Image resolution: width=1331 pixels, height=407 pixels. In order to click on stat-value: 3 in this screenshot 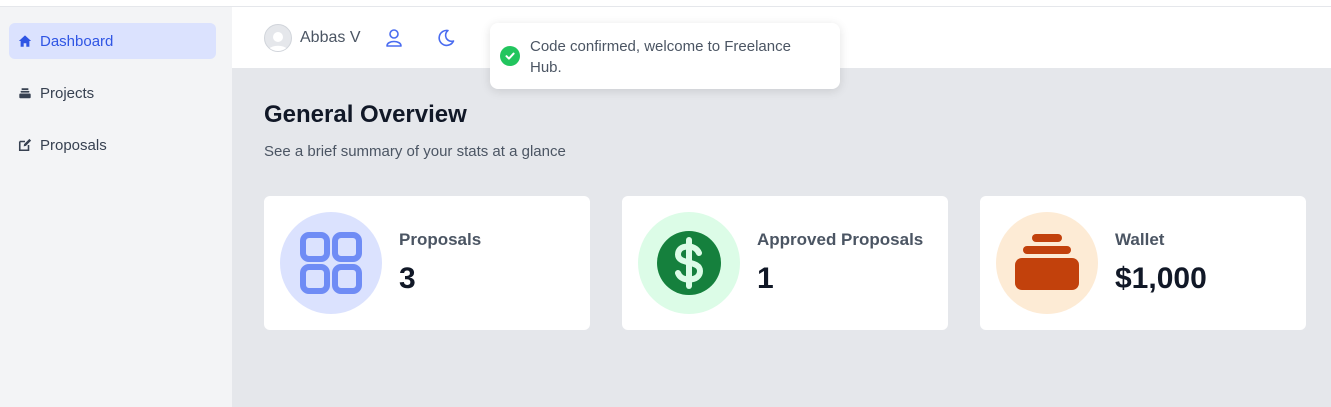, I will do `click(407, 278)`.